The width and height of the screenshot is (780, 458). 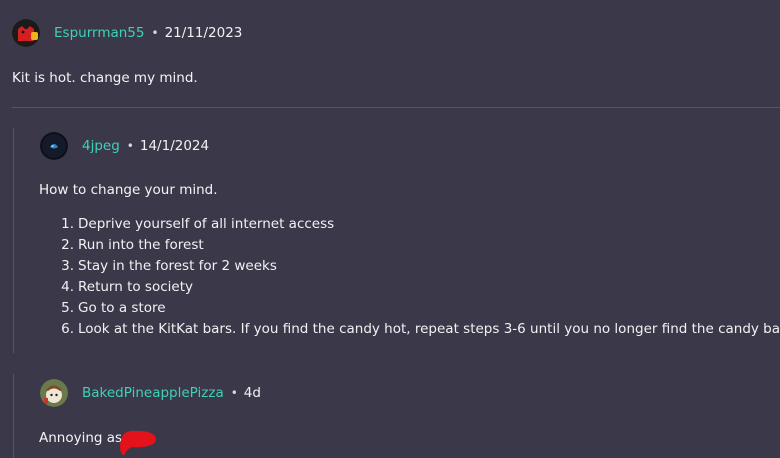 What do you see at coordinates (105, 78) in the screenshot?
I see `comment-body: Kit is hot. change my mind.` at bounding box center [105, 78].